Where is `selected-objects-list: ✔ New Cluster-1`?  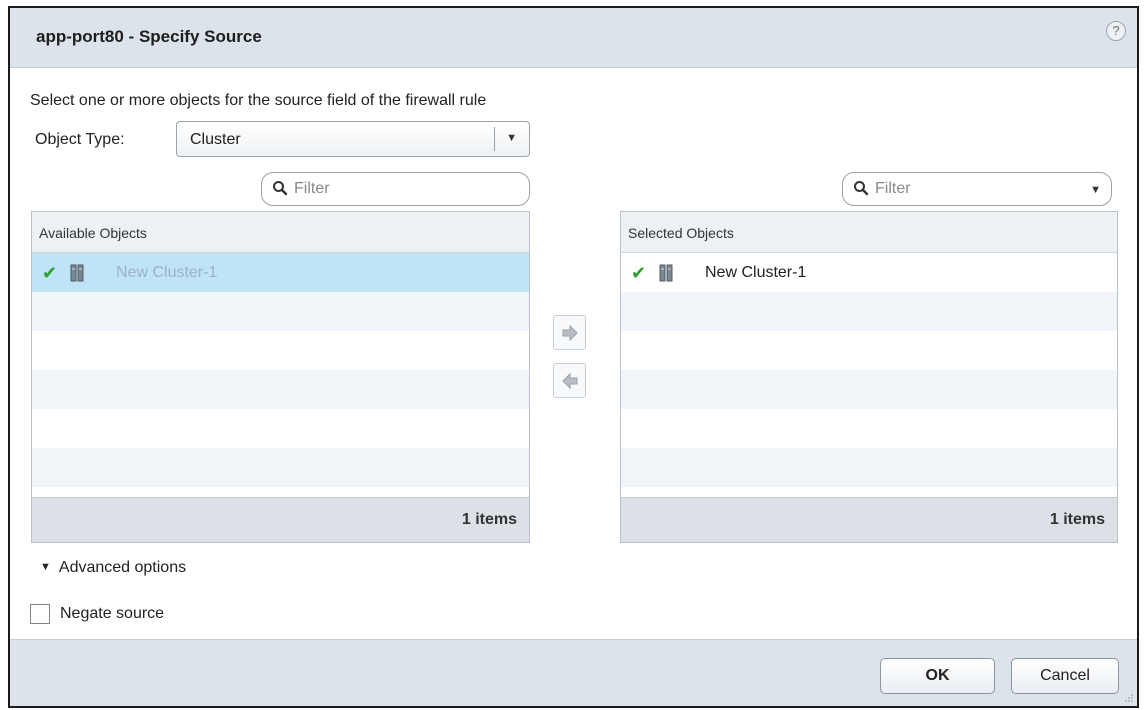
selected-objects-list: ✔ New Cluster-1 is located at coordinates (869, 370).